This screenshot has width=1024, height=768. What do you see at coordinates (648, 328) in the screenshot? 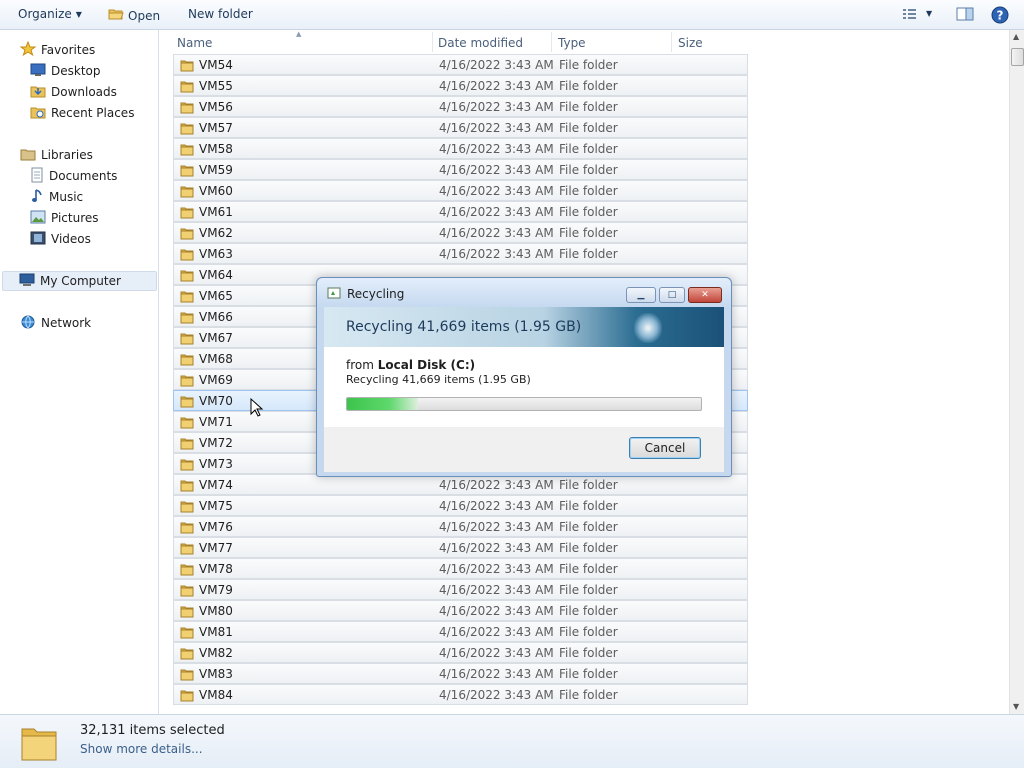
I see `banner-glow-graphic` at bounding box center [648, 328].